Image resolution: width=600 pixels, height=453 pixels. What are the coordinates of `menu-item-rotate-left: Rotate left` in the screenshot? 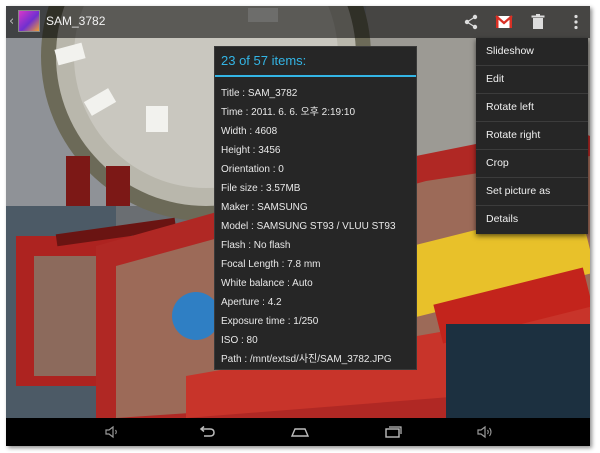 It's located at (532, 108).